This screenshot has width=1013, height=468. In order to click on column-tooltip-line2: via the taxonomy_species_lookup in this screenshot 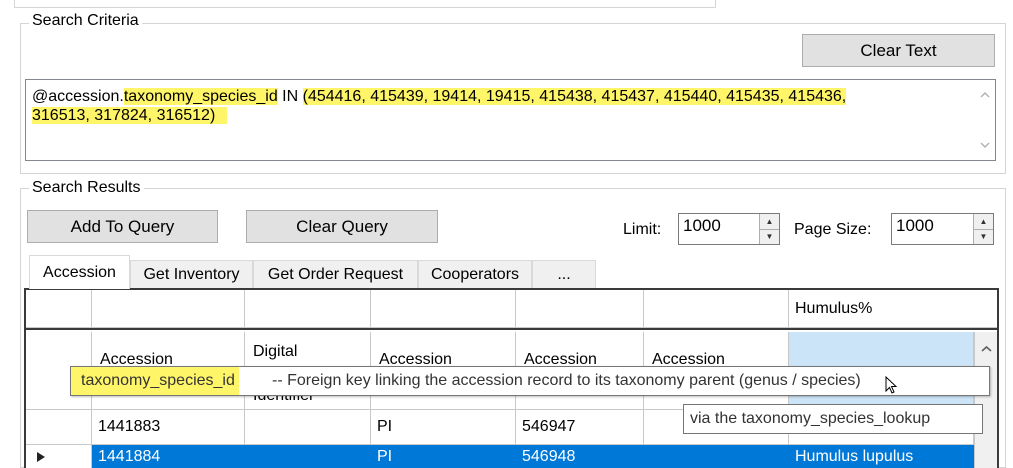, I will do `click(833, 419)`.